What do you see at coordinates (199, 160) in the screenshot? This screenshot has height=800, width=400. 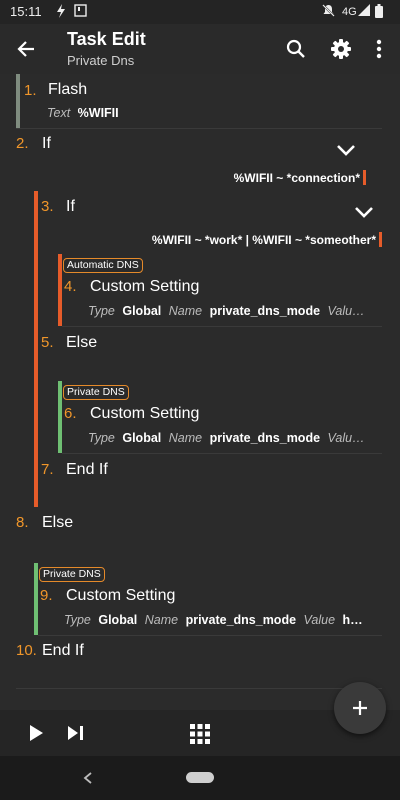 I see `action-row: 2. If %WIFII ~ *connection*` at bounding box center [199, 160].